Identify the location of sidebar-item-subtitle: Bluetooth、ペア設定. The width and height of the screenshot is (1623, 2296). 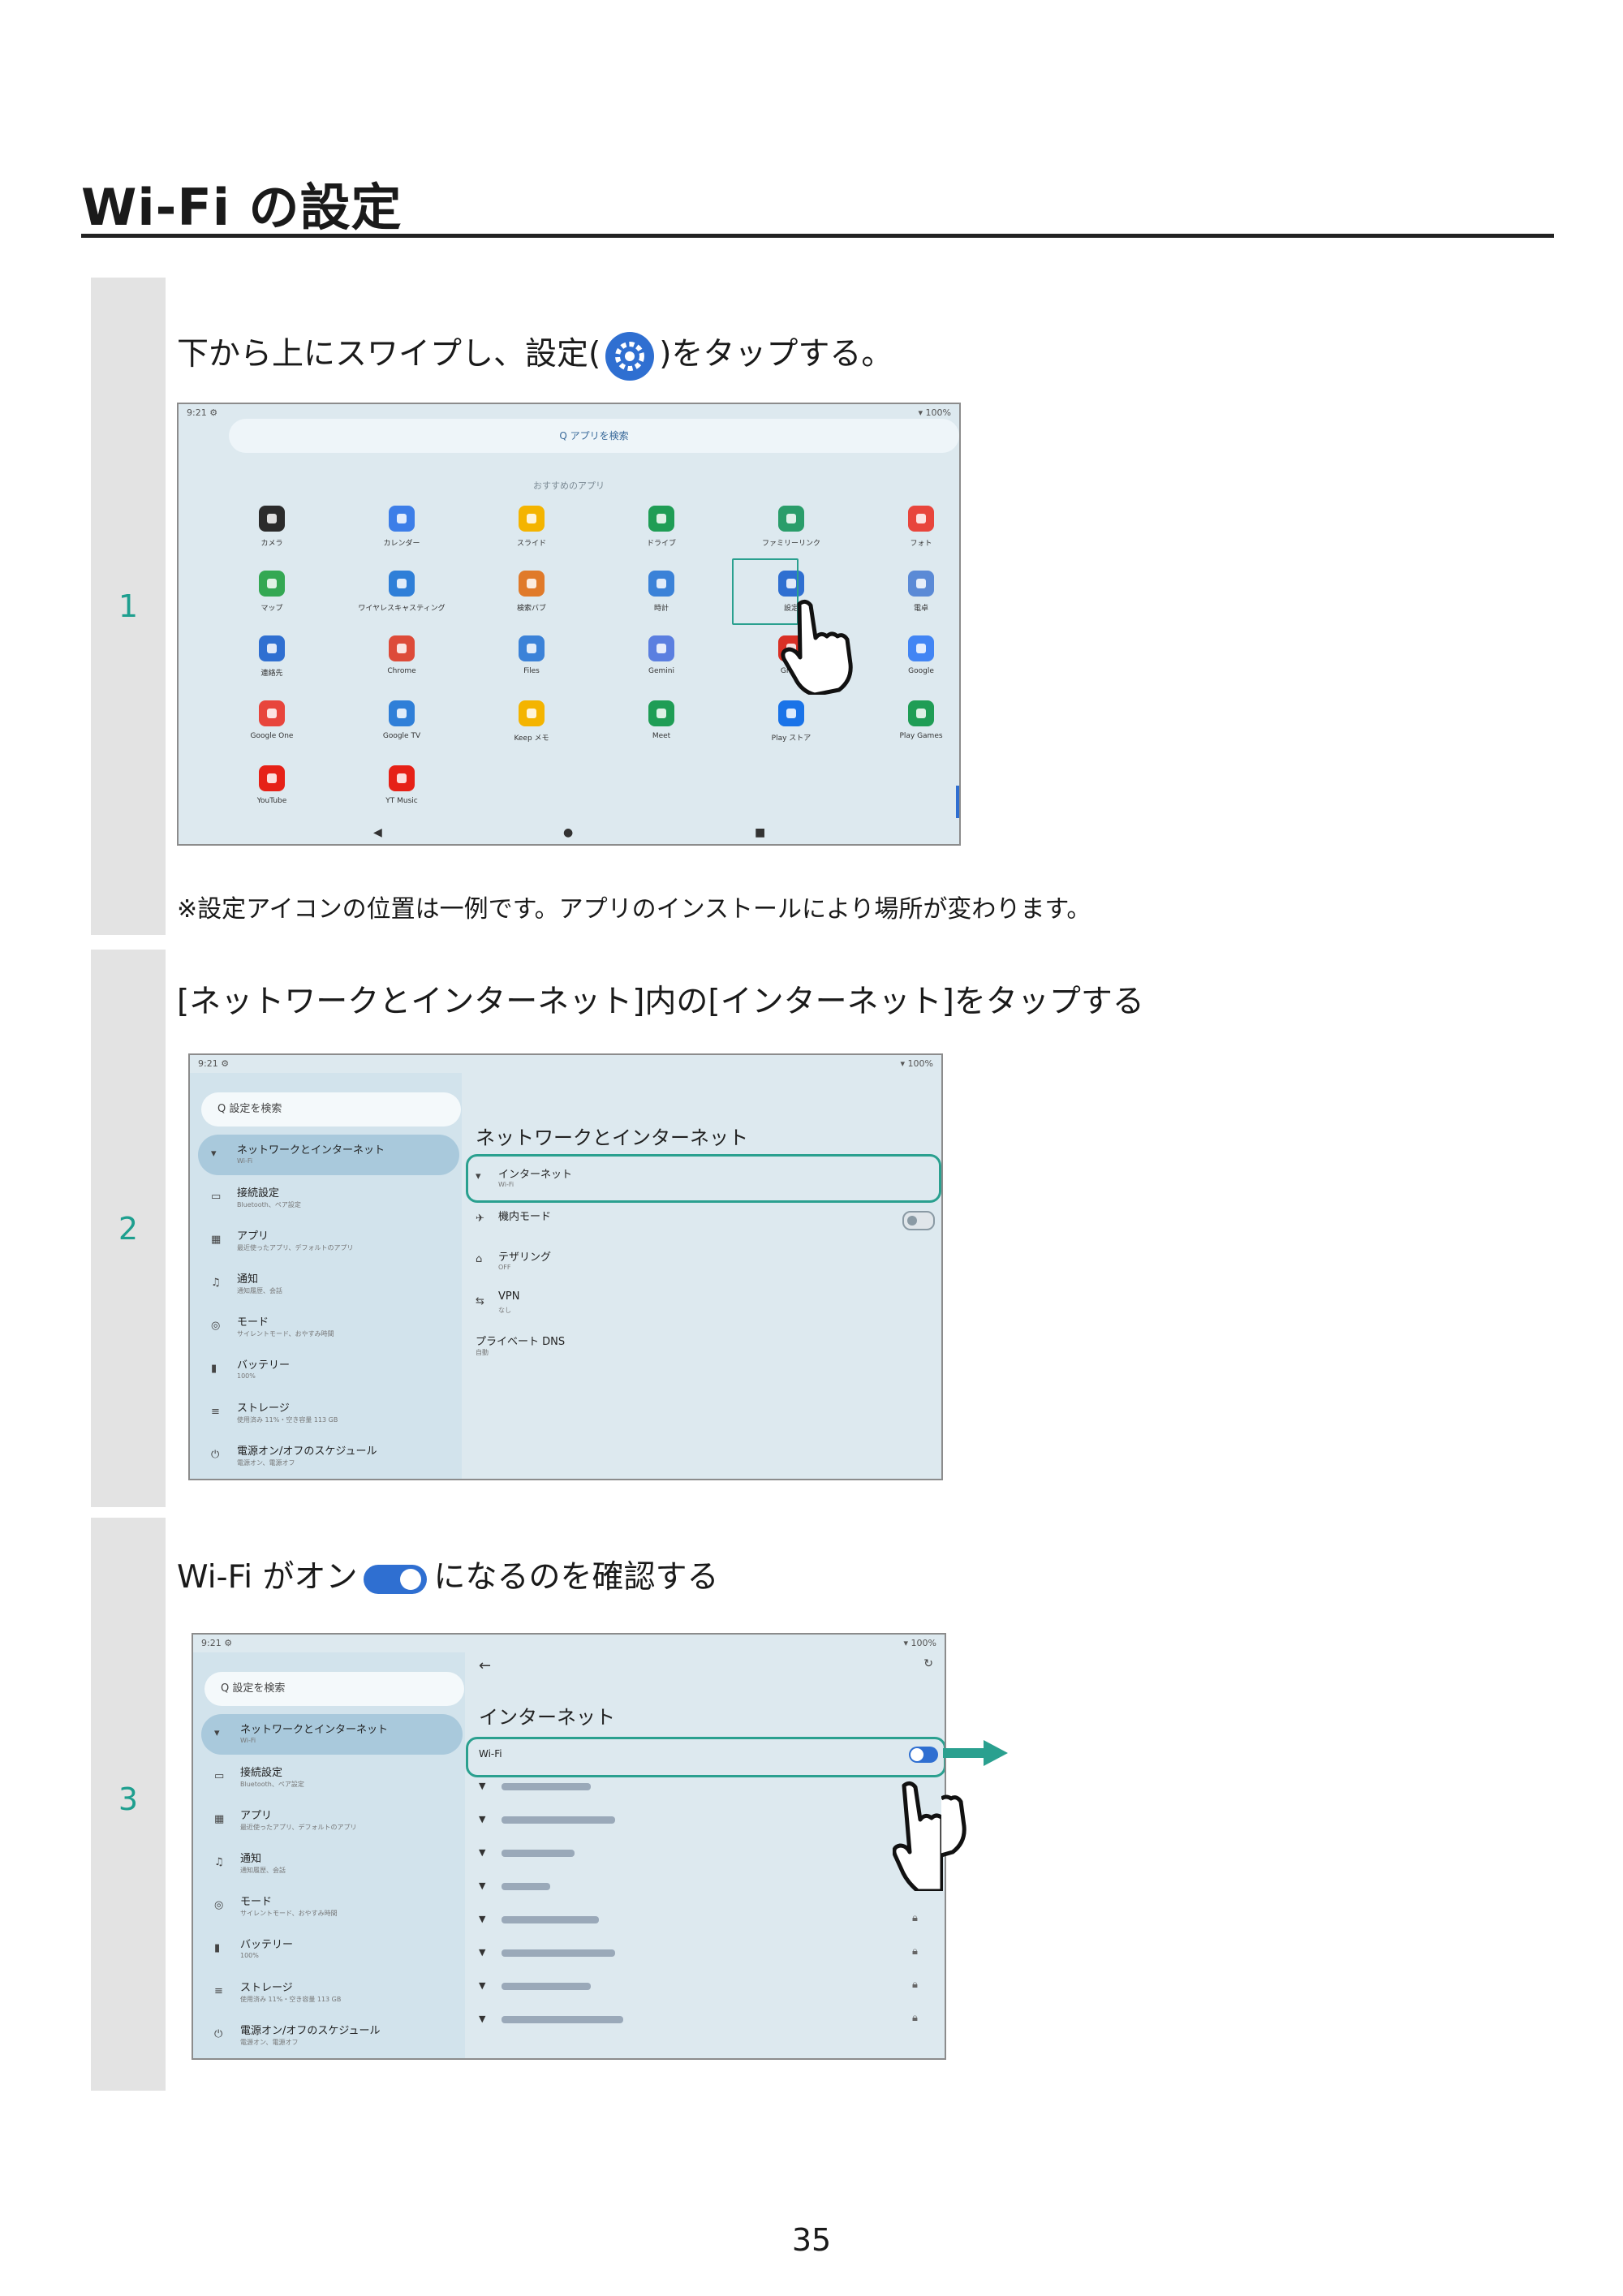
(269, 1205).